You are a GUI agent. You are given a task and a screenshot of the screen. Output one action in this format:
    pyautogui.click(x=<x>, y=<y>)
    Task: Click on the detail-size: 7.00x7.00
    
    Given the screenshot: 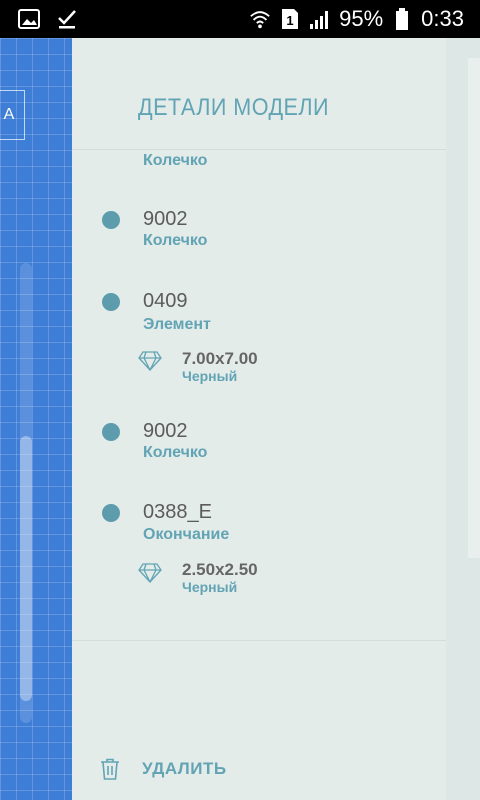 What is the action you would take?
    pyautogui.click(x=220, y=358)
    